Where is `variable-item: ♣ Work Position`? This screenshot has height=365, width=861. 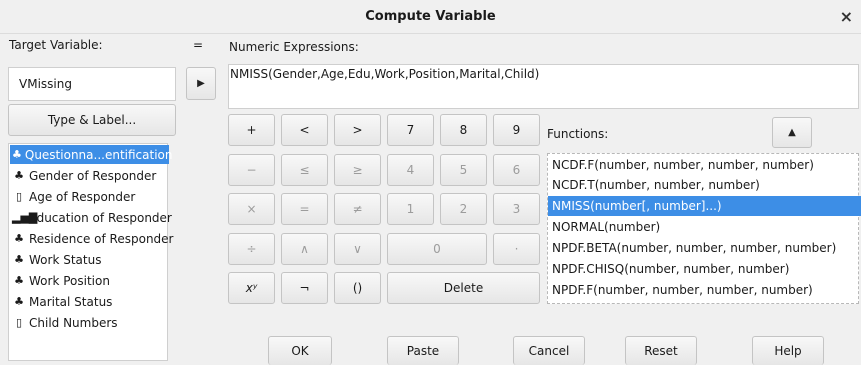 variable-item: ♣ Work Position is located at coordinates (61, 280).